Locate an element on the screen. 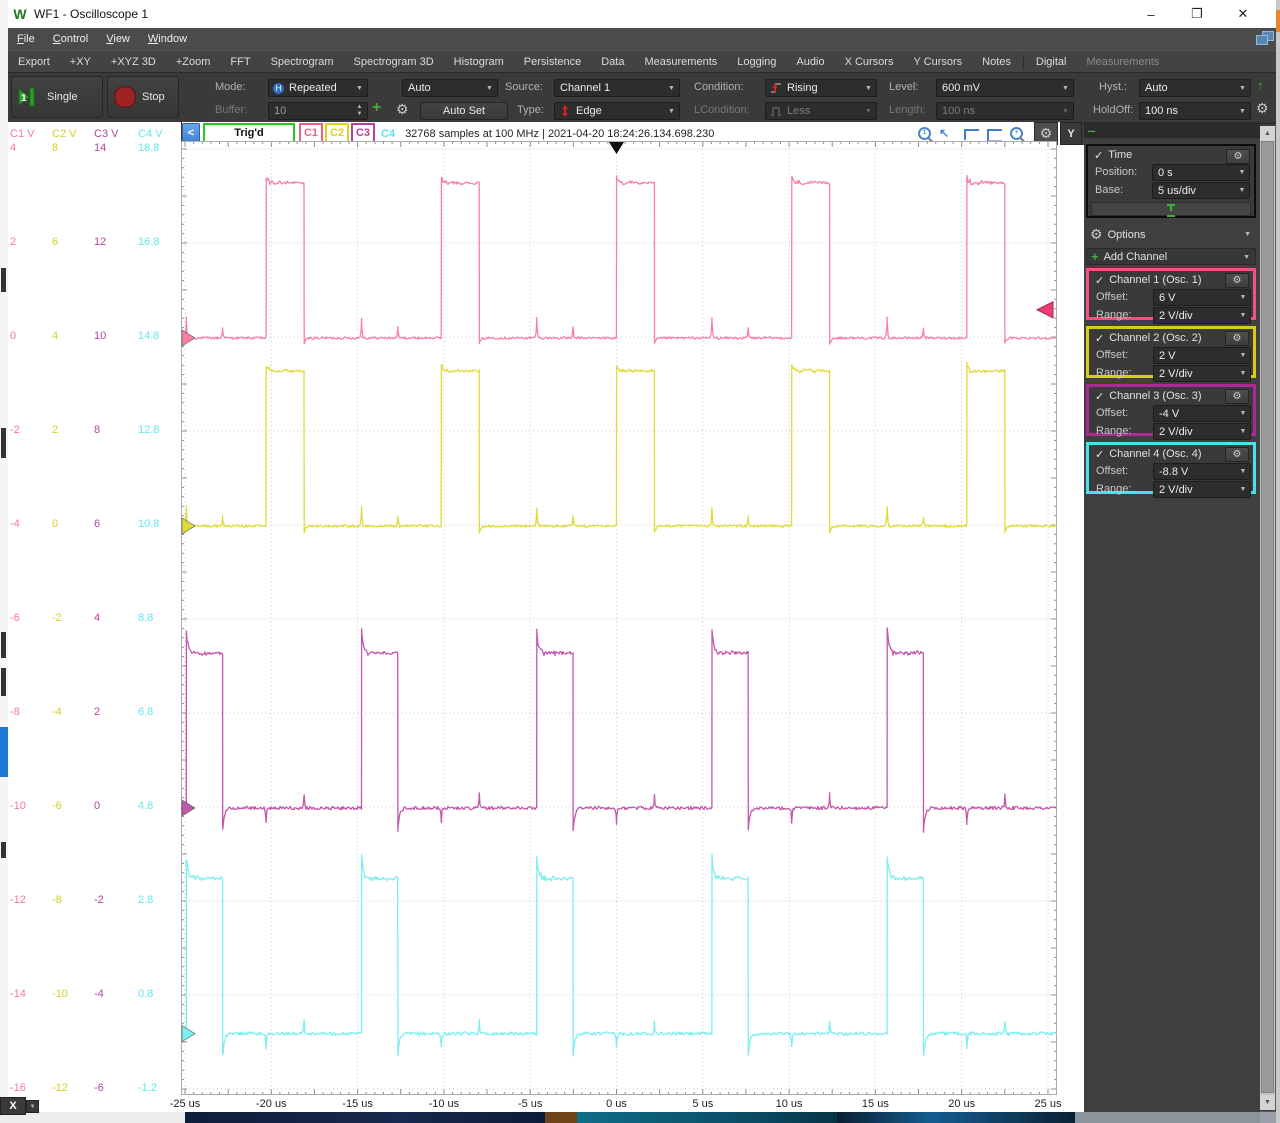 Image resolution: width=1280 pixels, height=1123 pixels. buffer-gear-icon: ⚙ is located at coordinates (402, 109).